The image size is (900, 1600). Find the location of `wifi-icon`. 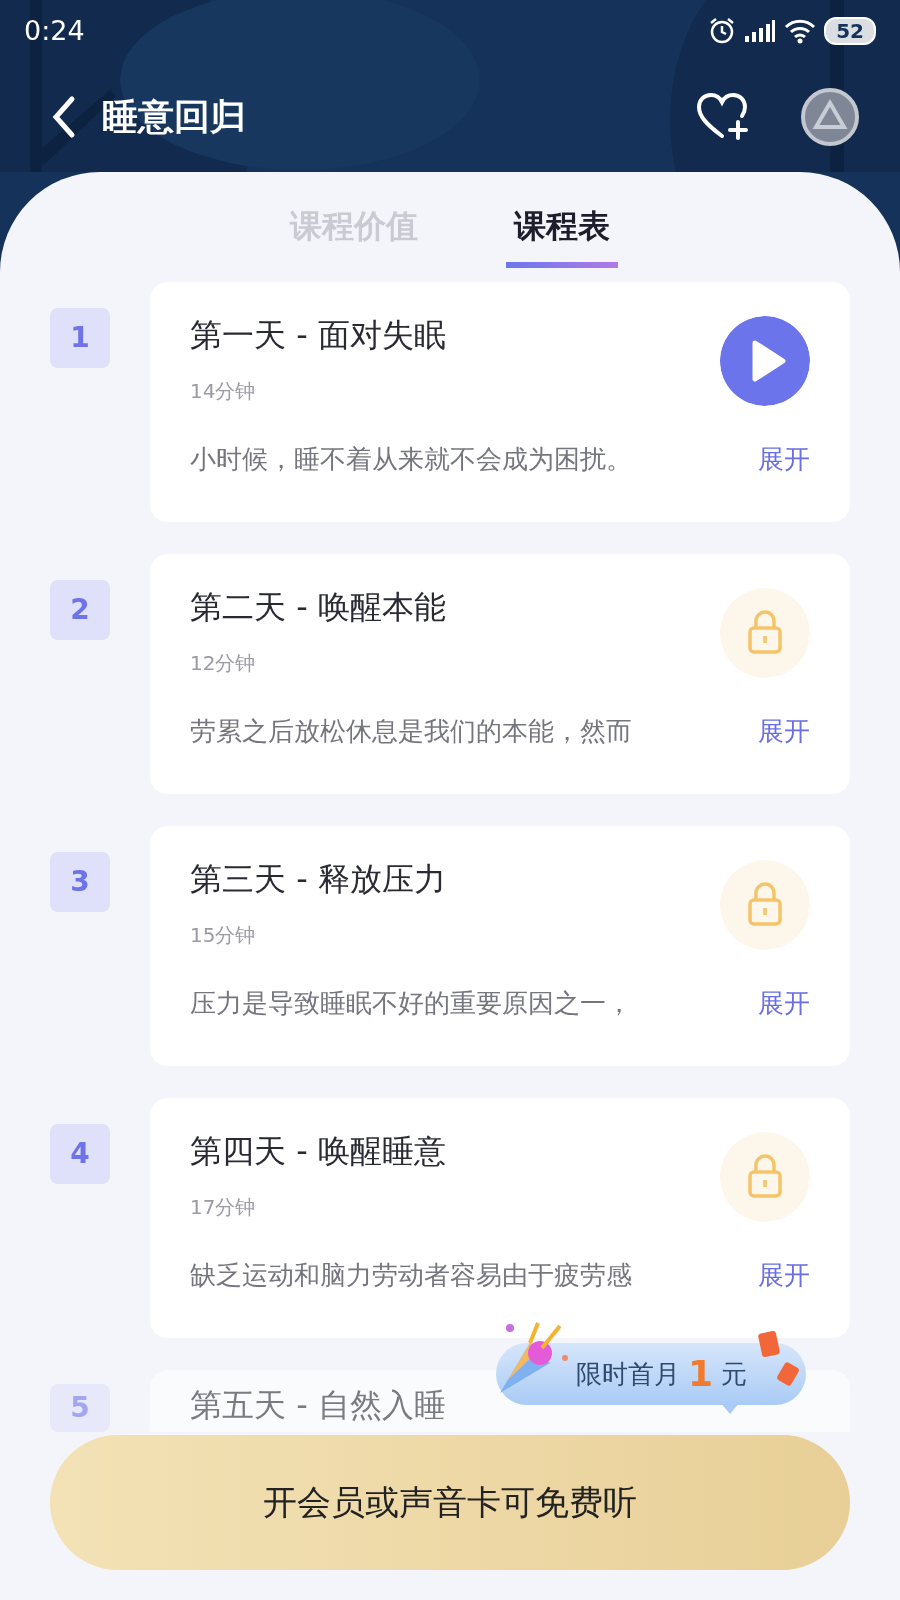

wifi-icon is located at coordinates (800, 31).